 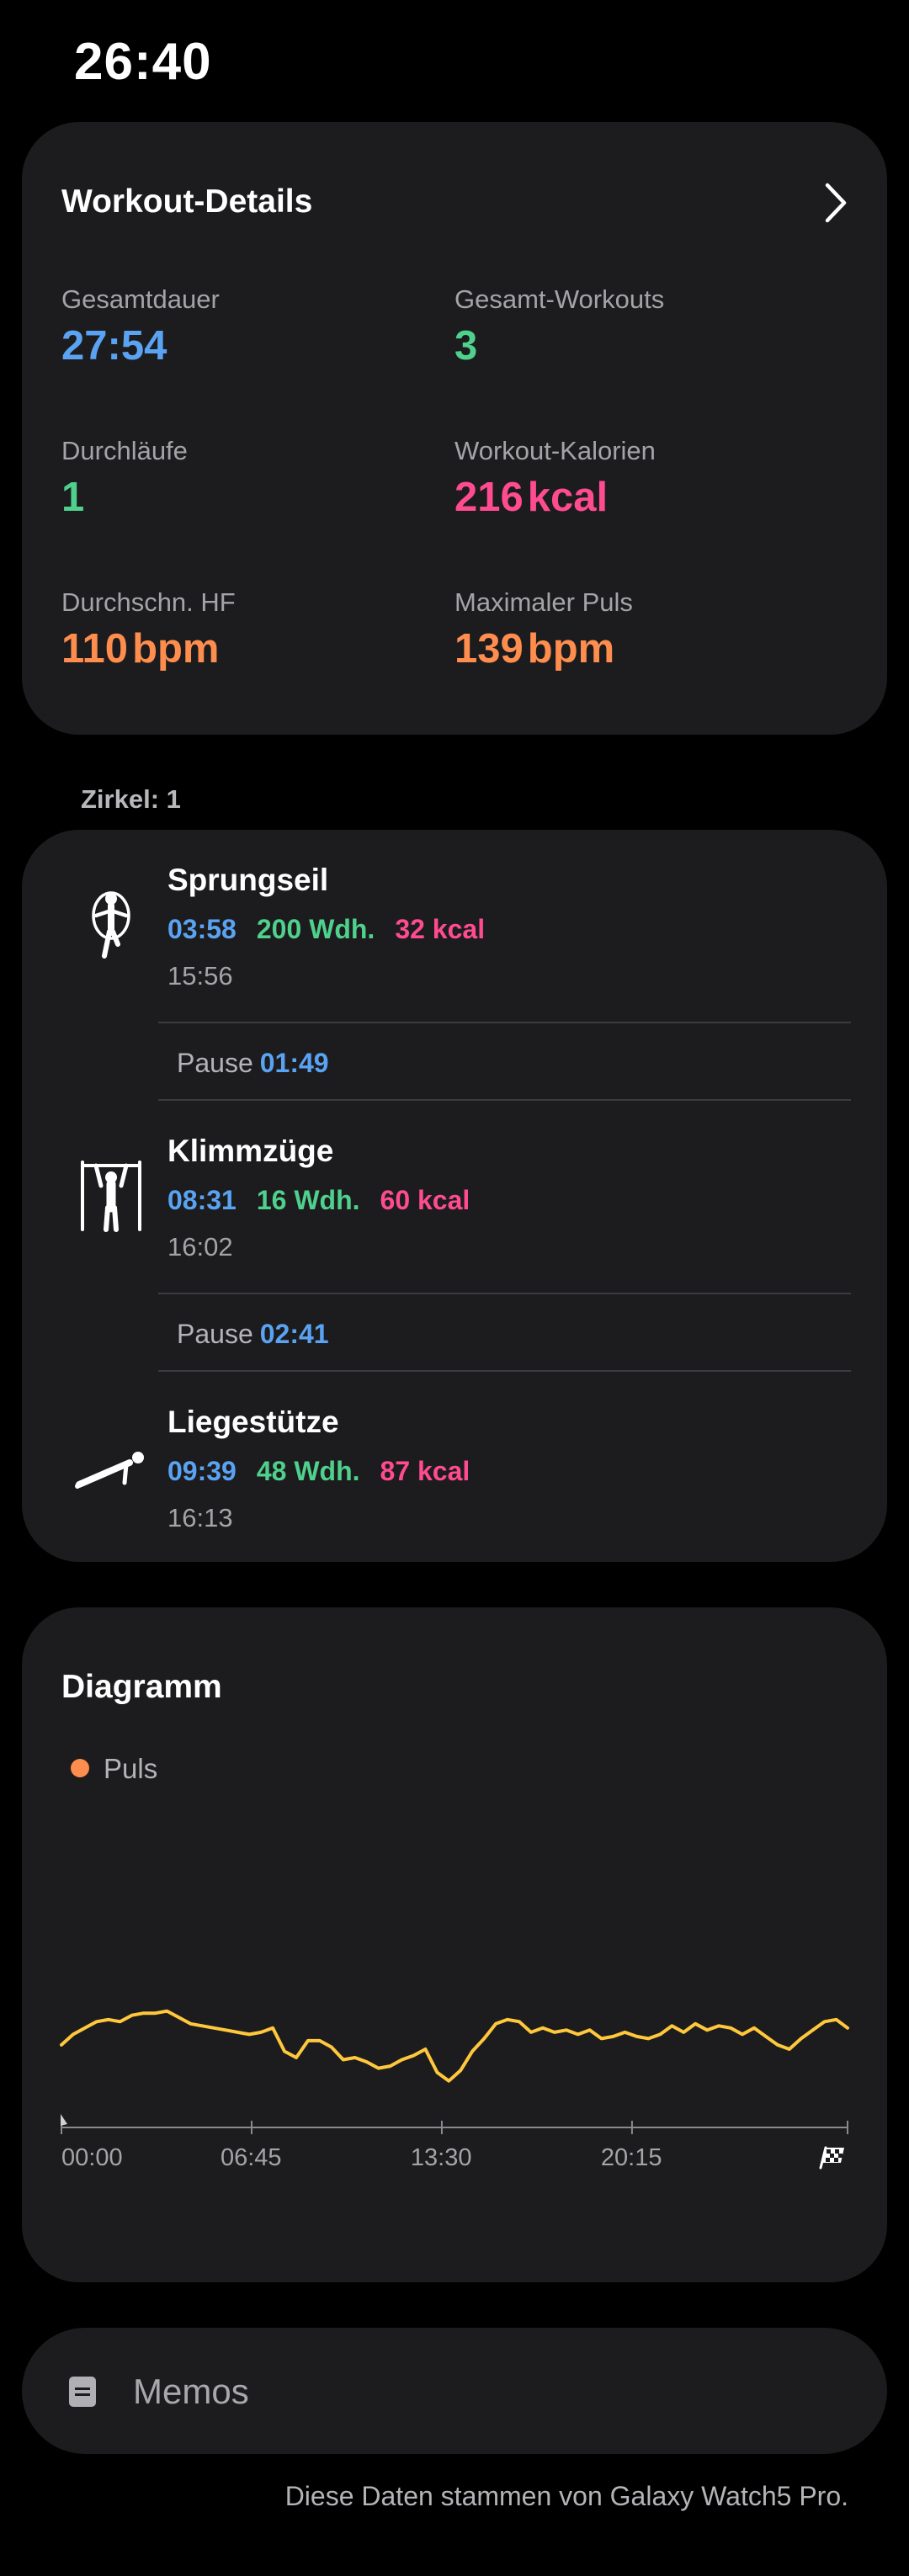 I want to click on circuit-label: Zirkel: 1, so click(x=131, y=799).